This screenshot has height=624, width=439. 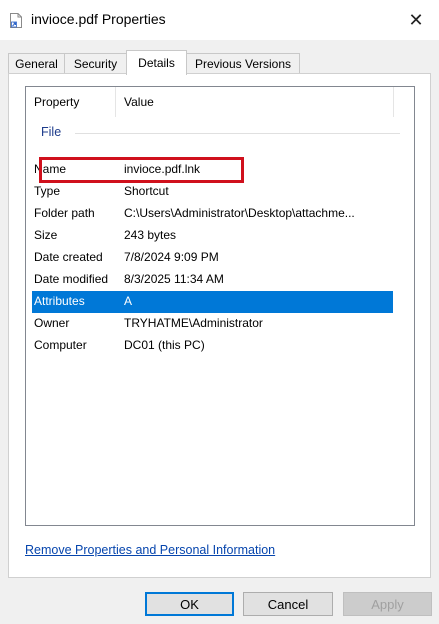 I want to click on cancel-button: Cancel, so click(x=288, y=604).